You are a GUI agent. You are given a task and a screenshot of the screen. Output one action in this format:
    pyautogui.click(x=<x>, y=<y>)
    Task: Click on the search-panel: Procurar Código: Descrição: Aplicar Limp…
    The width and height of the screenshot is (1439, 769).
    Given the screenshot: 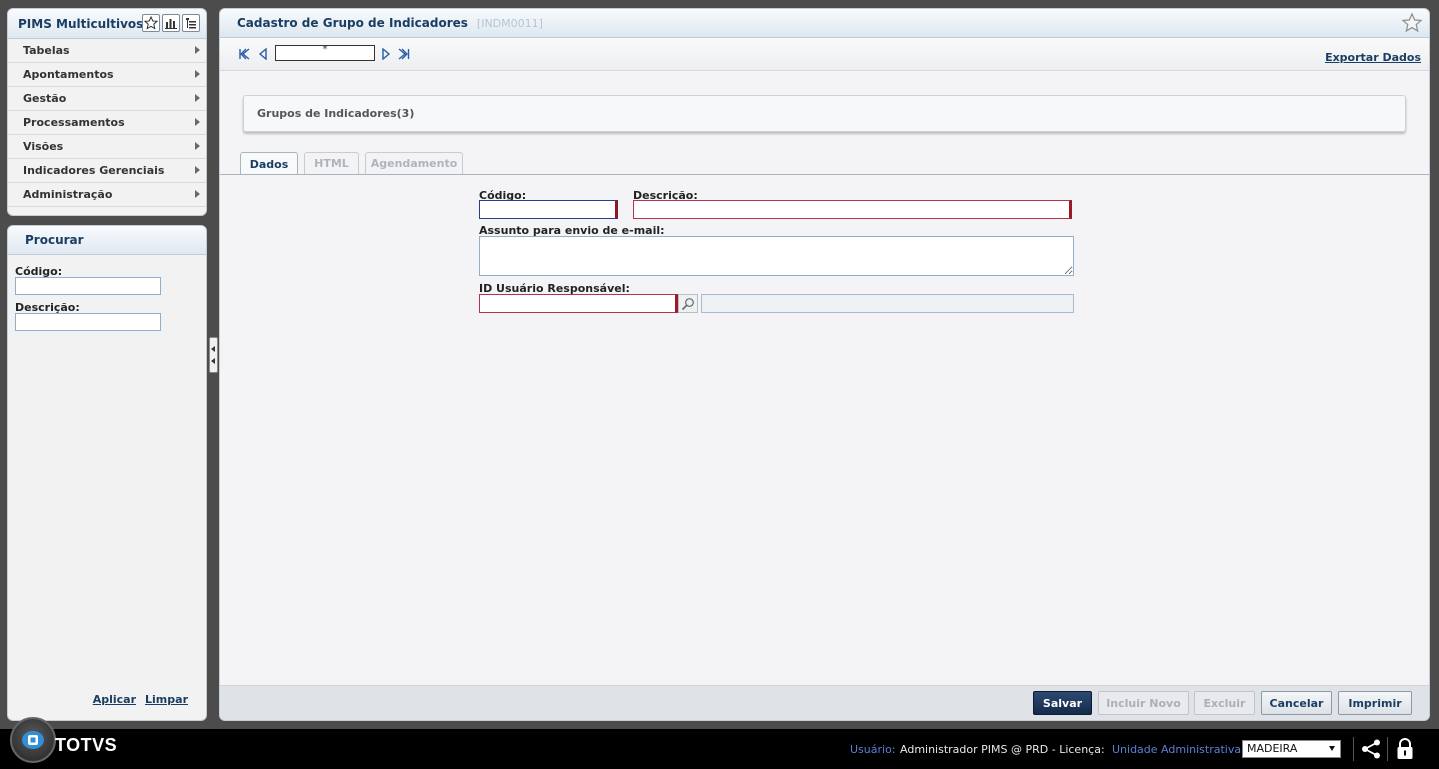 What is the action you would take?
    pyautogui.click(x=107, y=473)
    